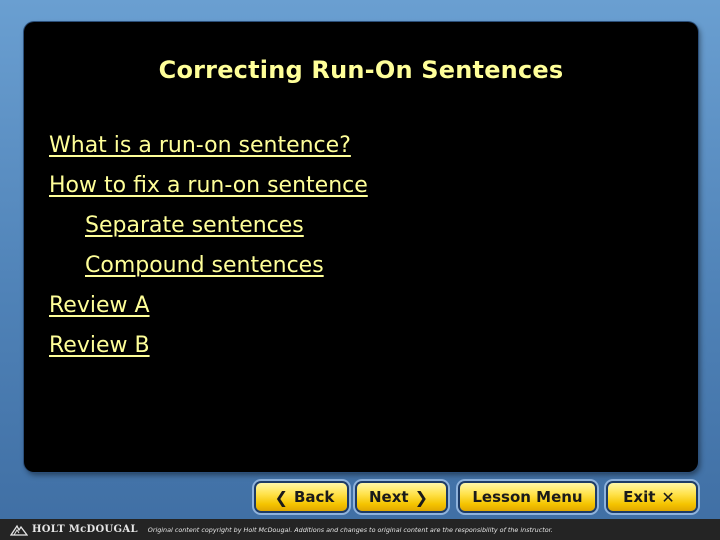 Image resolution: width=720 pixels, height=540 pixels. I want to click on chevron-left-icon: ❮, so click(281, 497).